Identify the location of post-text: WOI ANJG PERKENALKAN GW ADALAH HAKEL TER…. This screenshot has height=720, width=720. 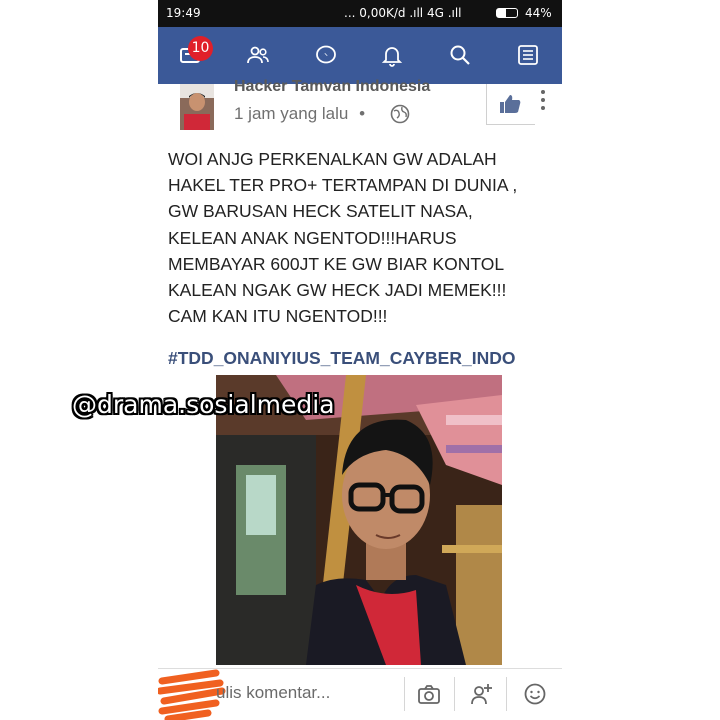
(360, 237).